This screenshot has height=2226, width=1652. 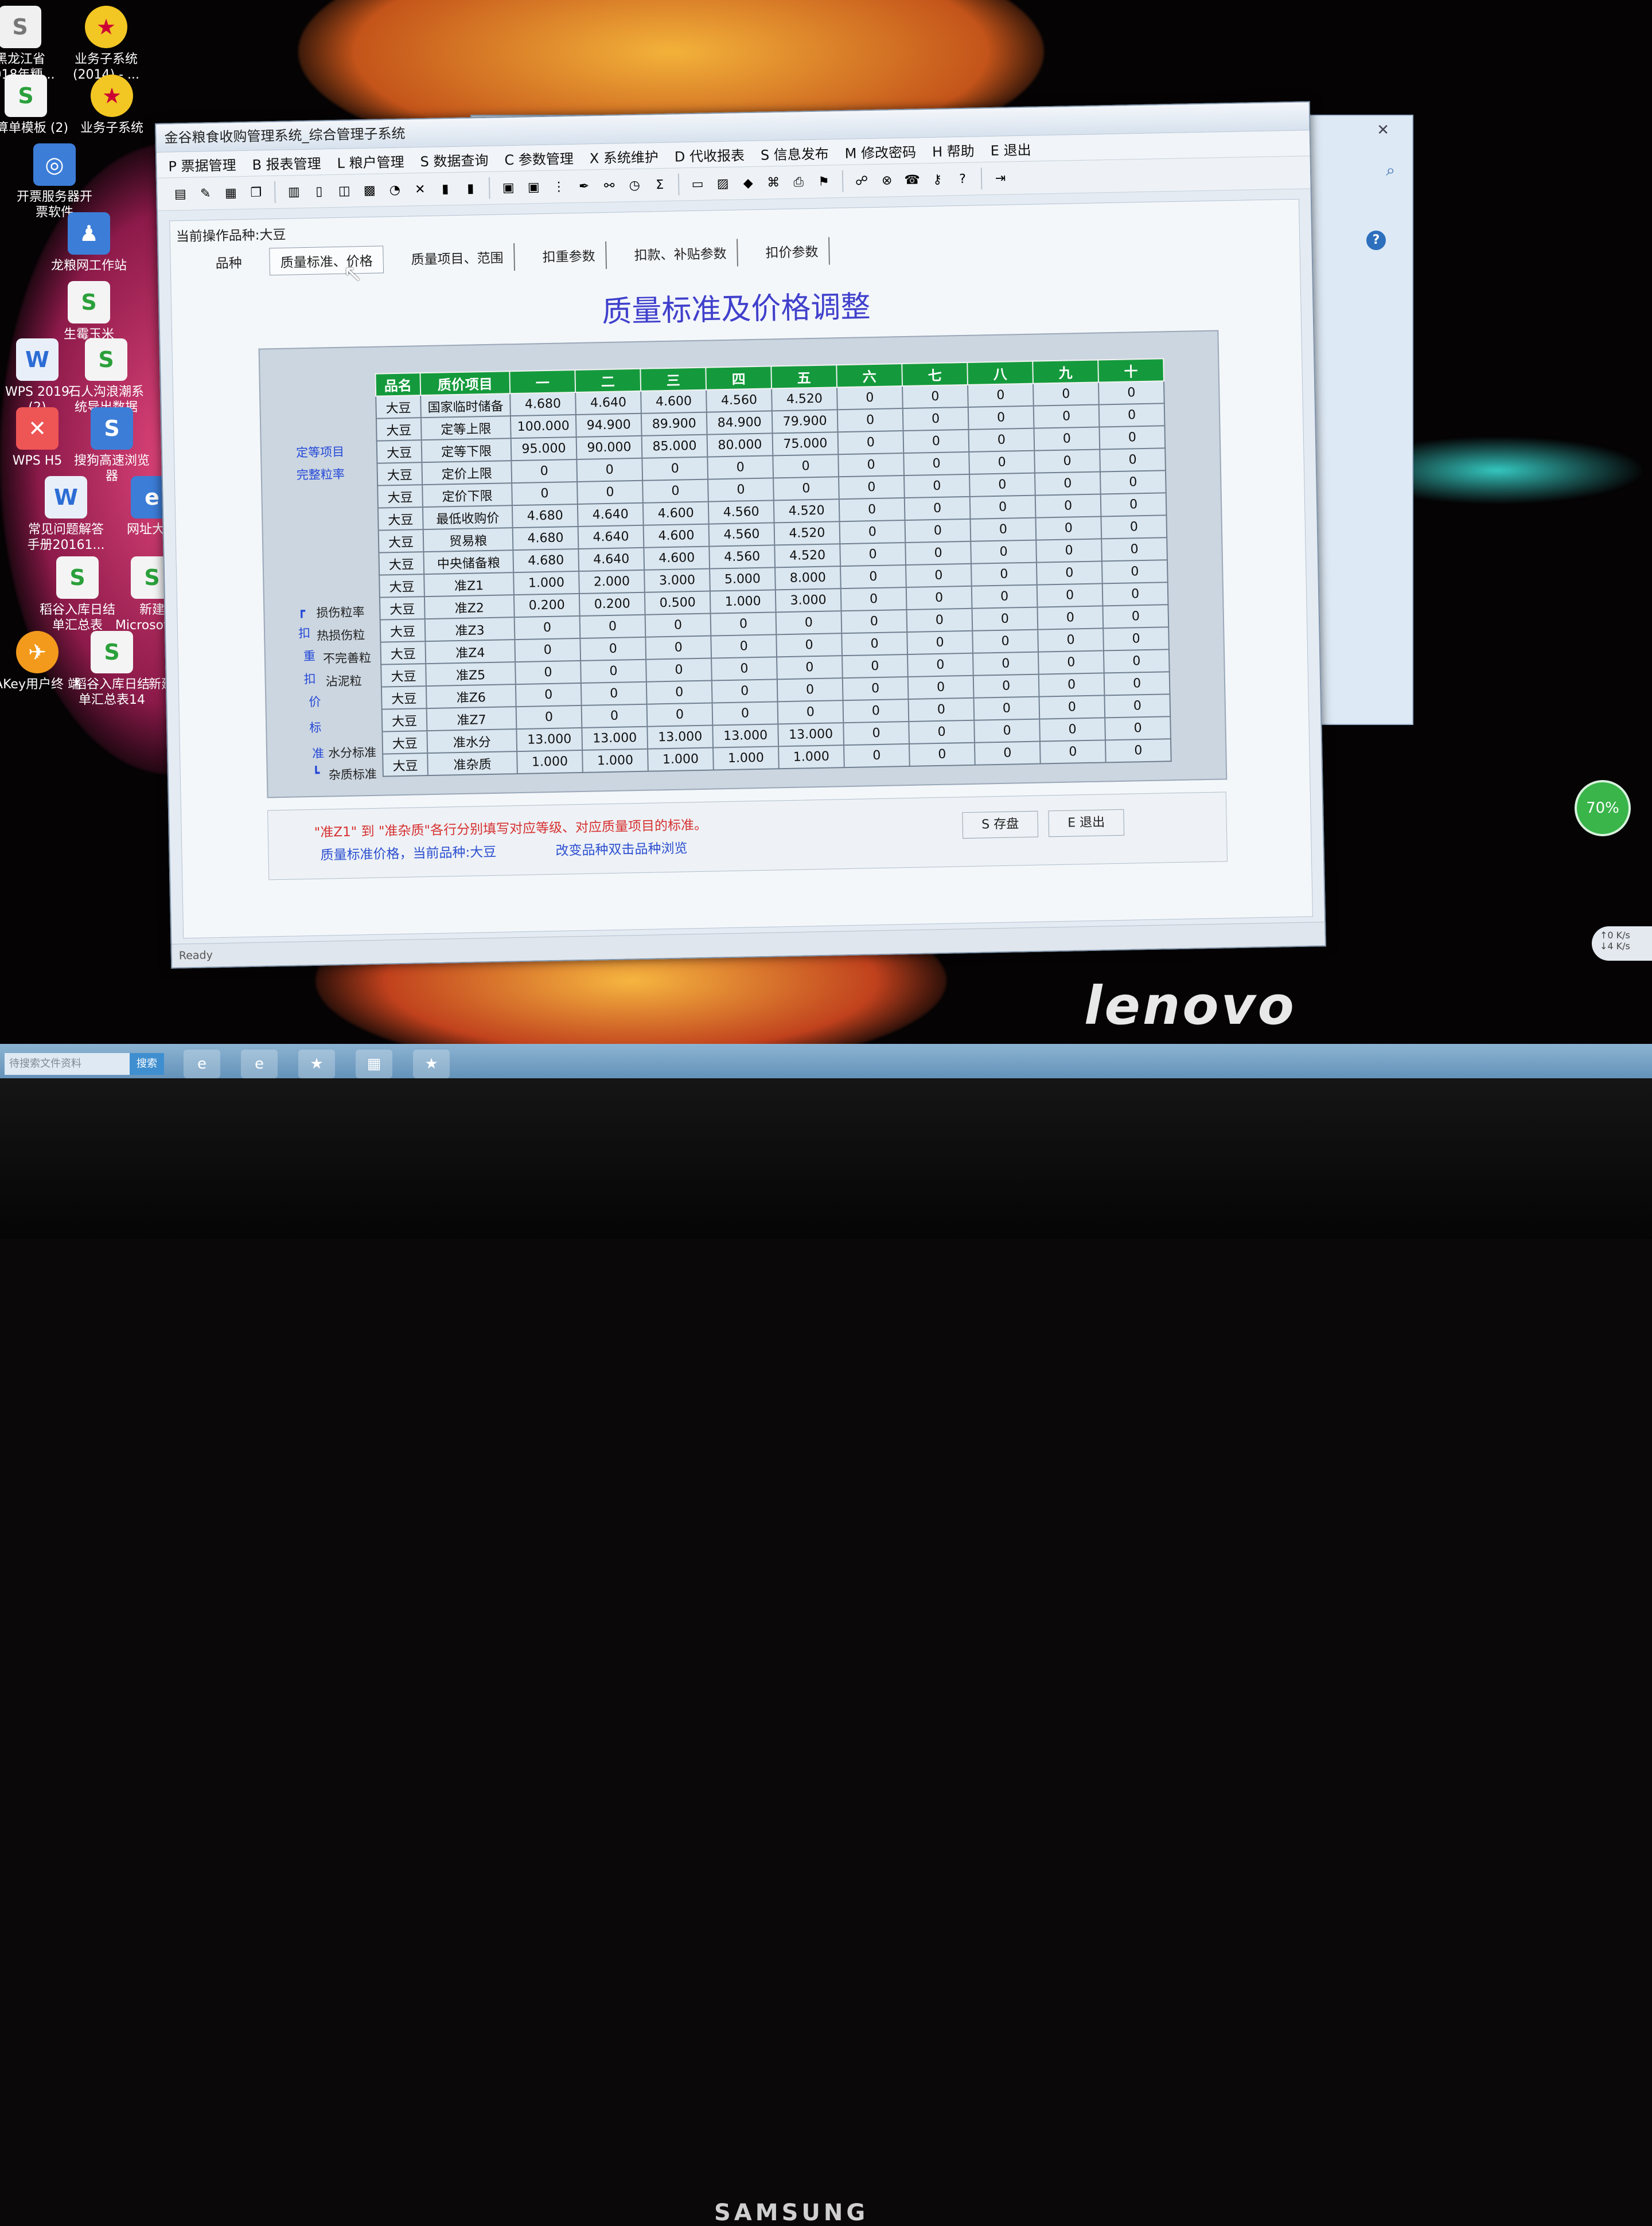 What do you see at coordinates (205, 193) in the screenshot?
I see `edit-icon: ✎` at bounding box center [205, 193].